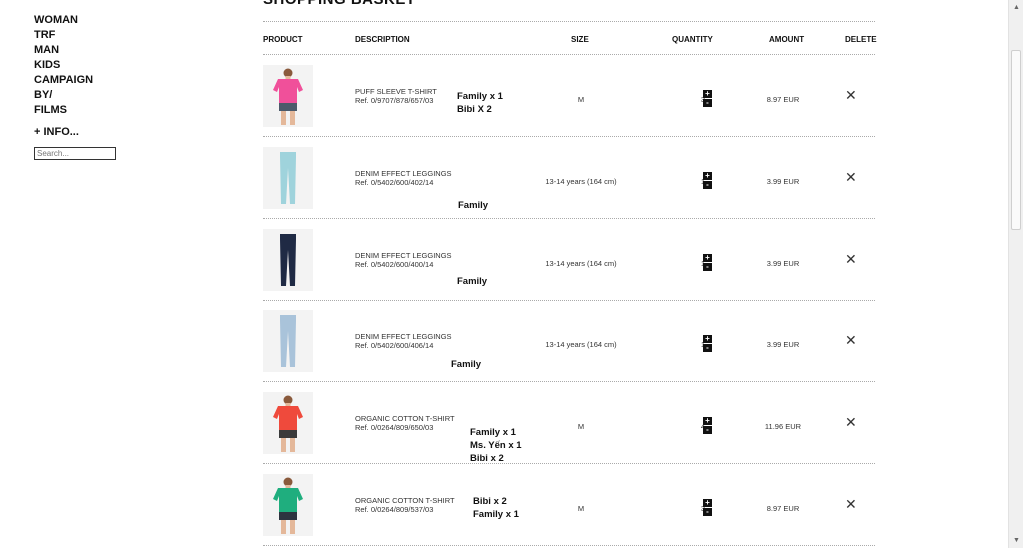 Image resolution: width=1023 pixels, height=548 pixels. What do you see at coordinates (394, 100) in the screenshot?
I see `product-ref: Ref. 0/9707/878/657/03` at bounding box center [394, 100].